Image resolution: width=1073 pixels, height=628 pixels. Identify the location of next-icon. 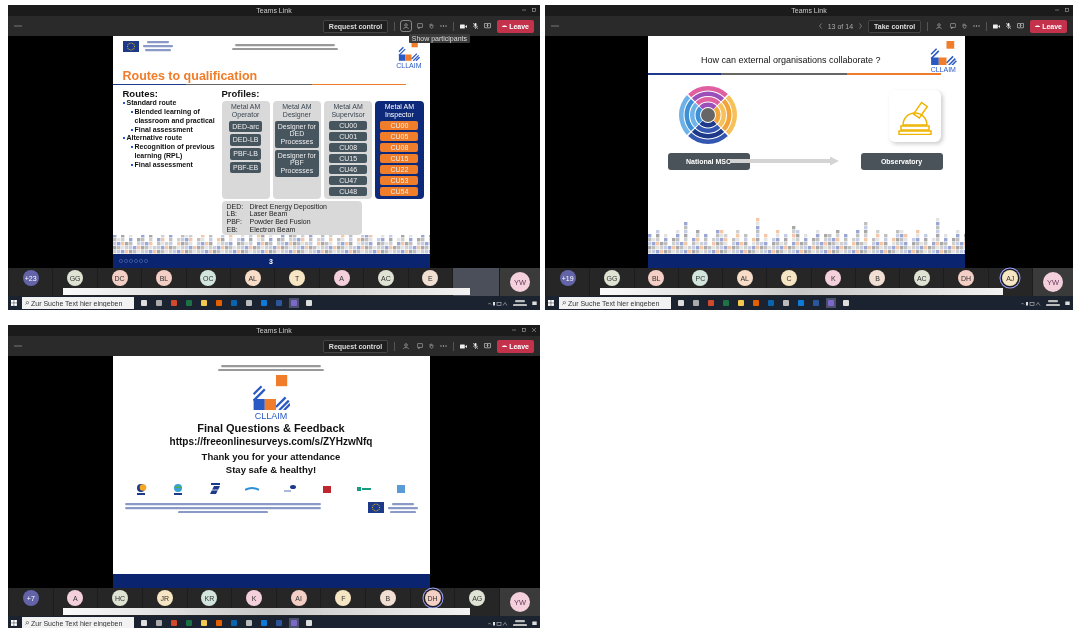
(861, 26).